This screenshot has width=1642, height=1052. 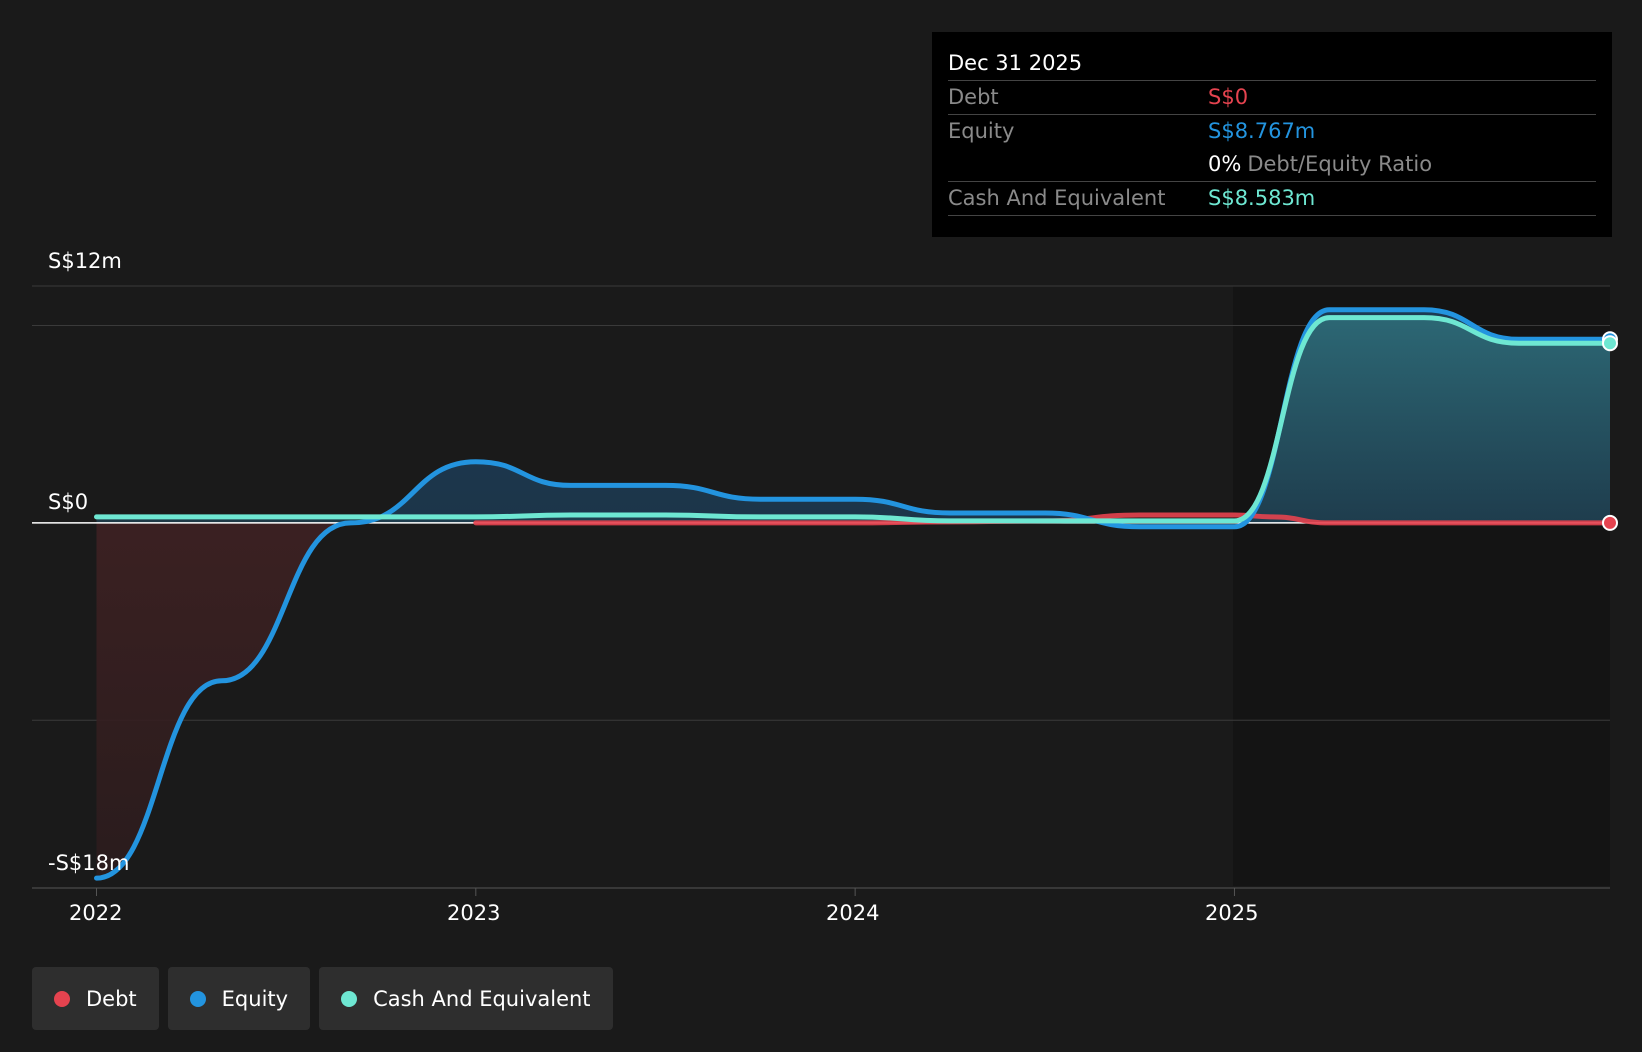 What do you see at coordinates (62, 998) in the screenshot?
I see `debt-dot-icon` at bounding box center [62, 998].